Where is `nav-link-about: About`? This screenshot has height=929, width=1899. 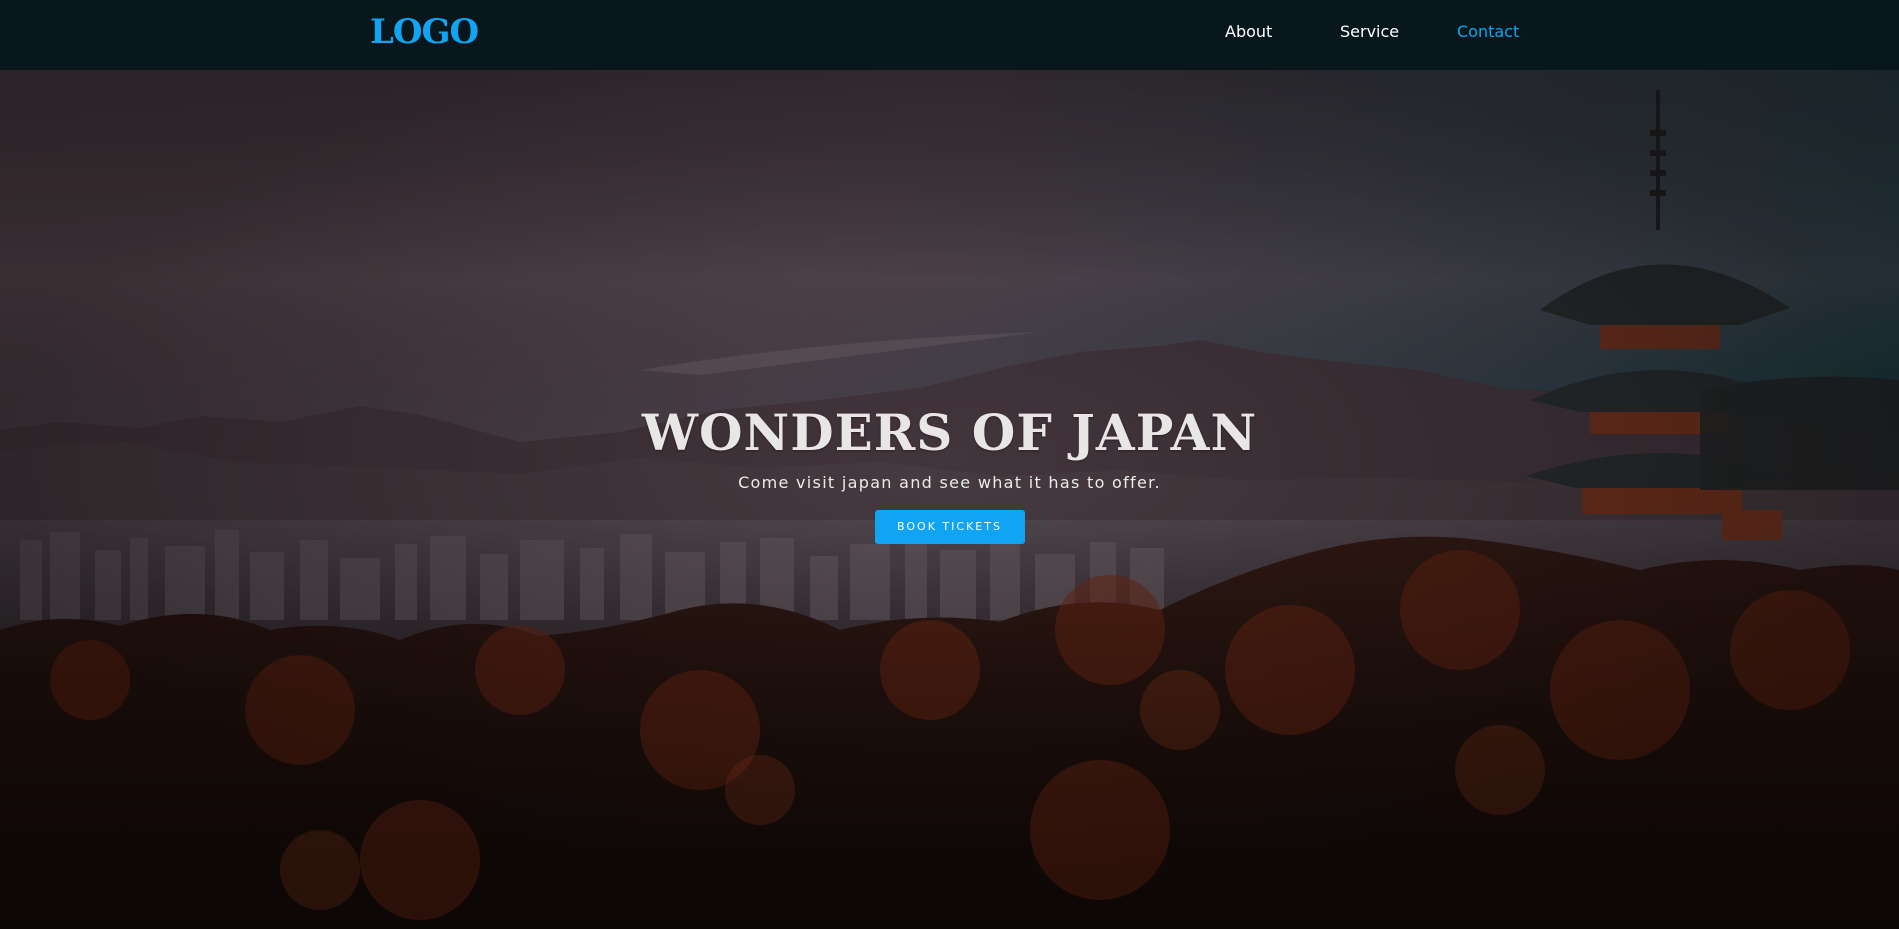 nav-link-about: About is located at coordinates (1248, 31).